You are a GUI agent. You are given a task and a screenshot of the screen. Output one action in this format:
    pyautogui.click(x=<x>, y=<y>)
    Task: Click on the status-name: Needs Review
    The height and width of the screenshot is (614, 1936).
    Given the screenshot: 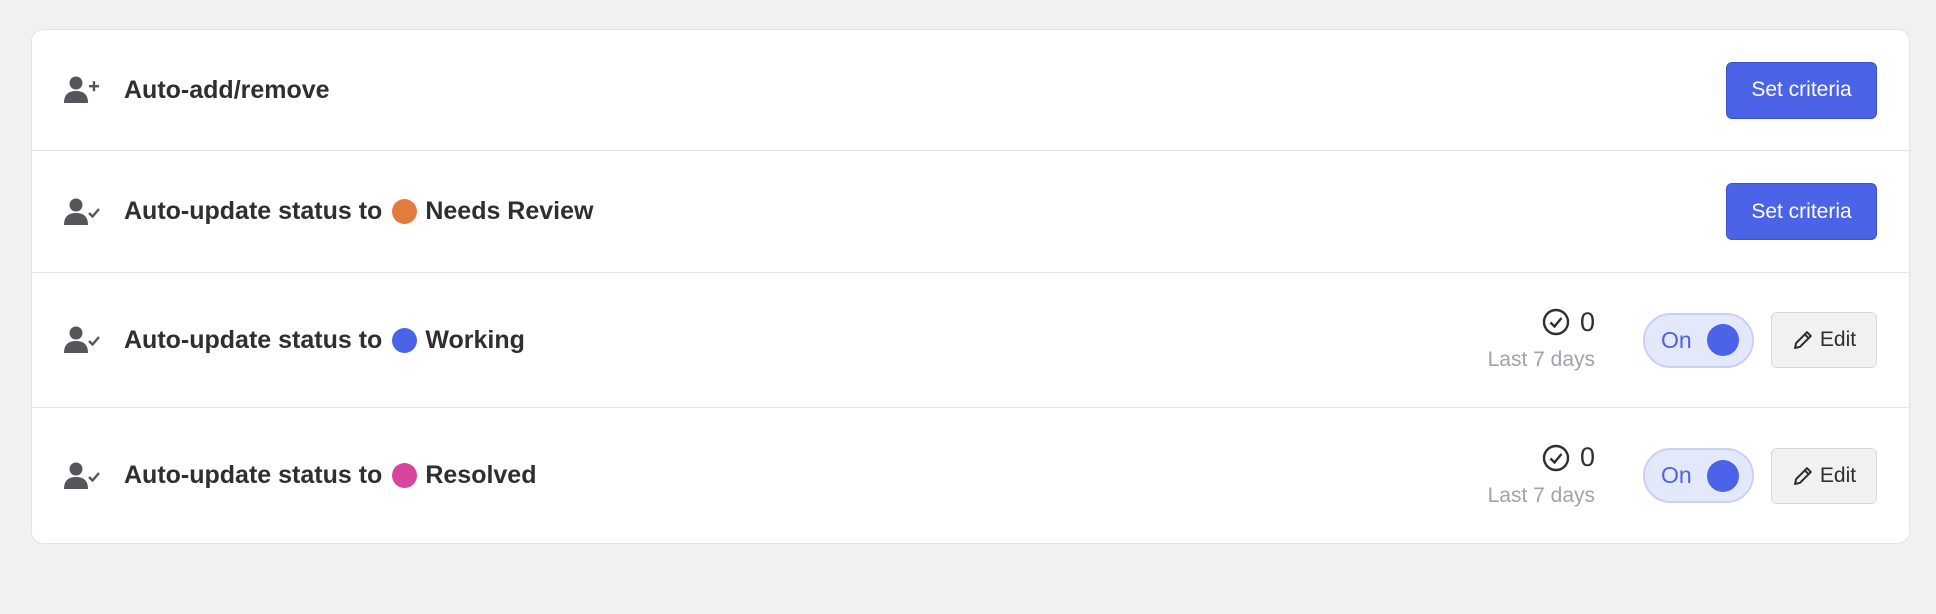 What is the action you would take?
    pyautogui.click(x=509, y=211)
    